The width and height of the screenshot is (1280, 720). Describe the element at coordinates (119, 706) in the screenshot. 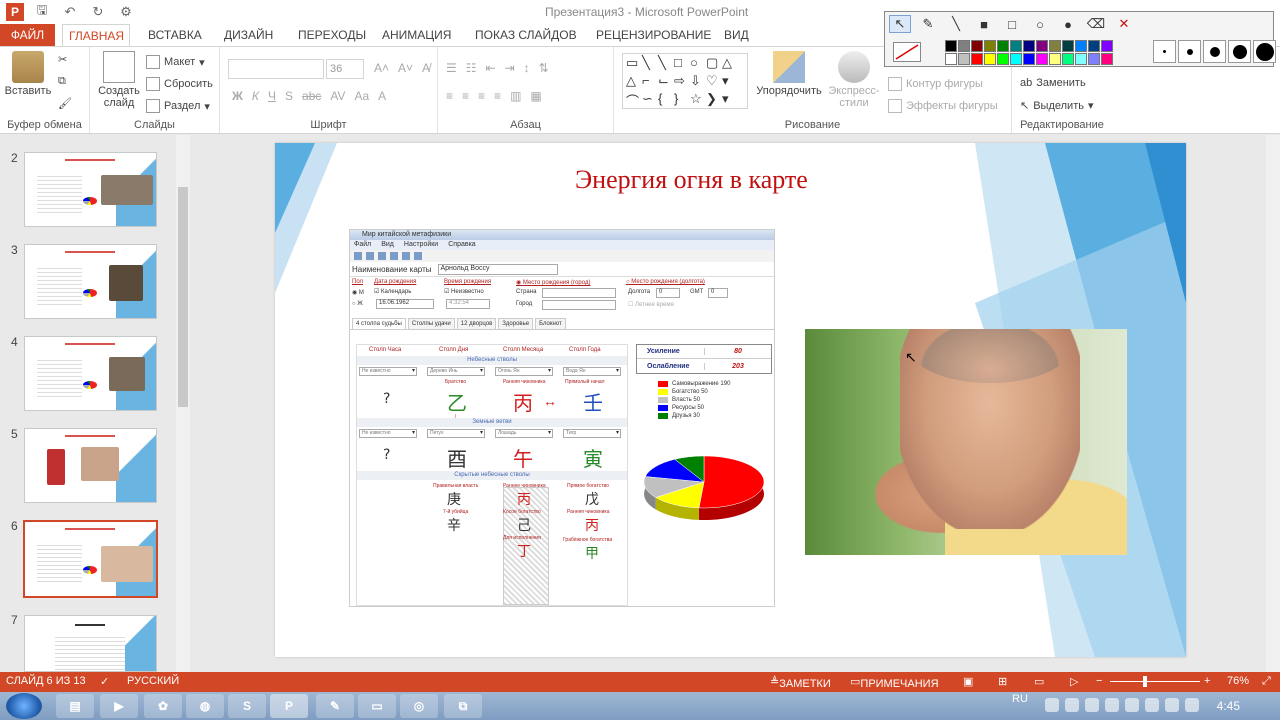

I see `taskbar-media-icon: ▶` at that location.